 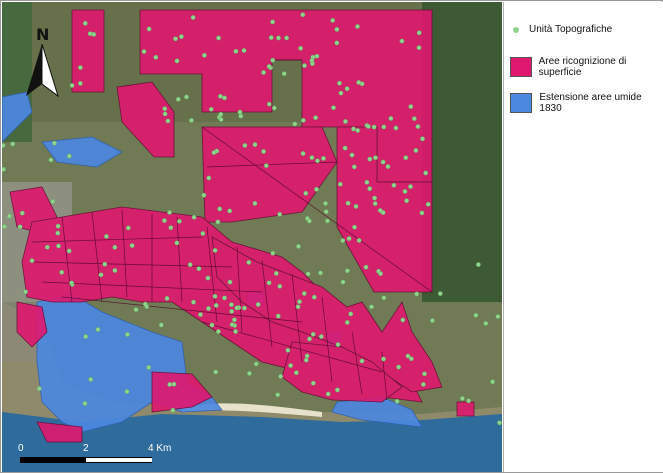 I want to click on survey-area, so click(x=88, y=51).